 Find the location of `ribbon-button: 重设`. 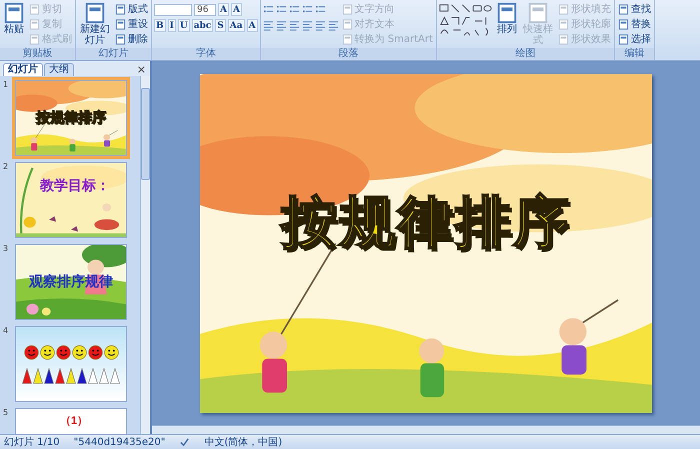

ribbon-button: 重设 is located at coordinates (131, 24).